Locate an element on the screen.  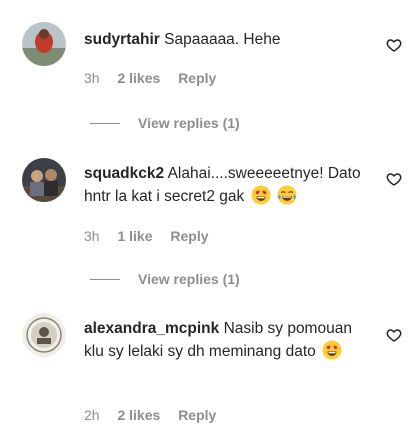
comment-meta: 2h 2 likes Reply is located at coordinates (157, 415).